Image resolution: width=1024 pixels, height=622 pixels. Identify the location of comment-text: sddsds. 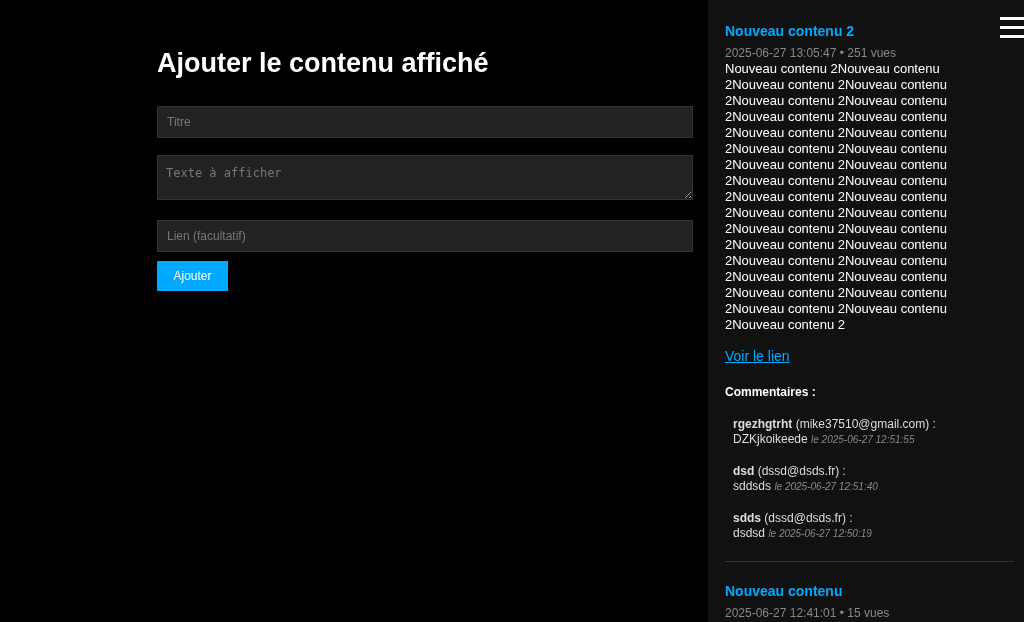
(752, 486).